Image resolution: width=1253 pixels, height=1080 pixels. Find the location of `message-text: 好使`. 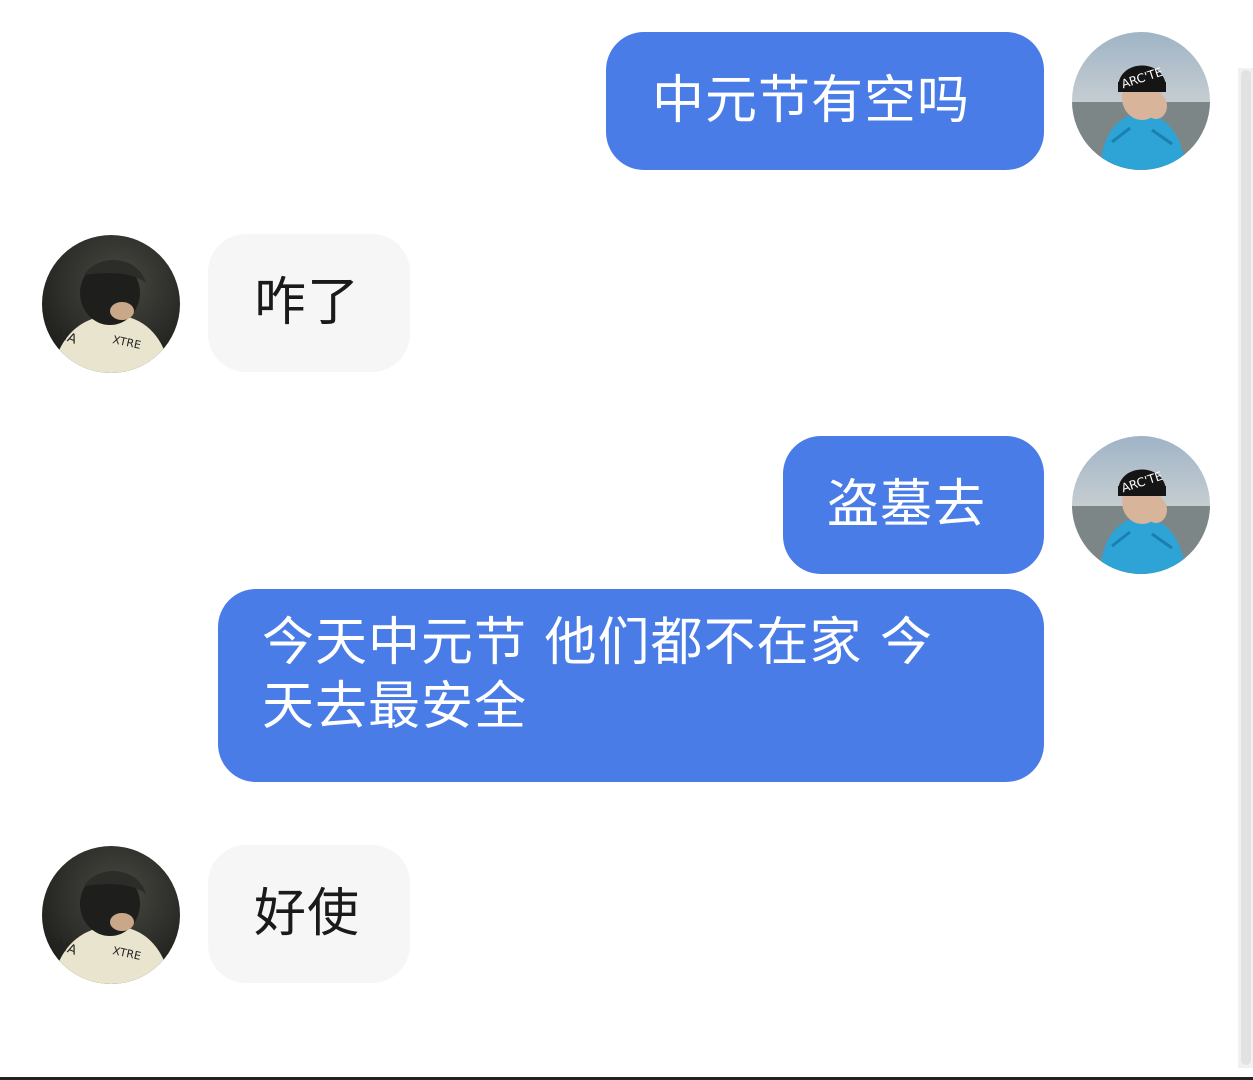

message-text: 好使 is located at coordinates (307, 914).